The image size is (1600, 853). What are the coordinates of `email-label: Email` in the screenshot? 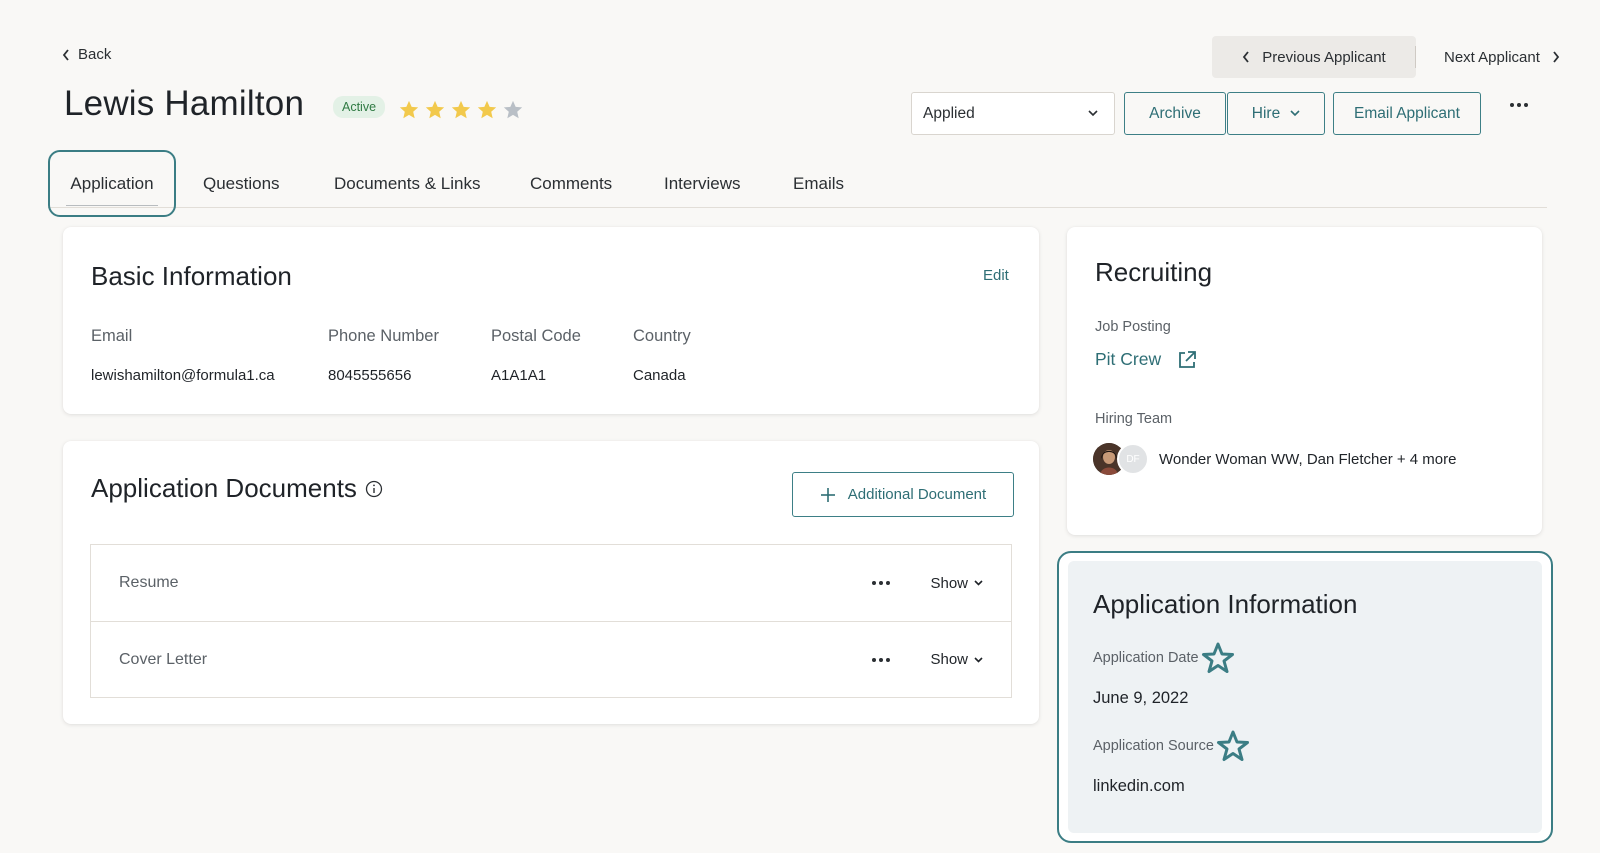 It's located at (112, 336).